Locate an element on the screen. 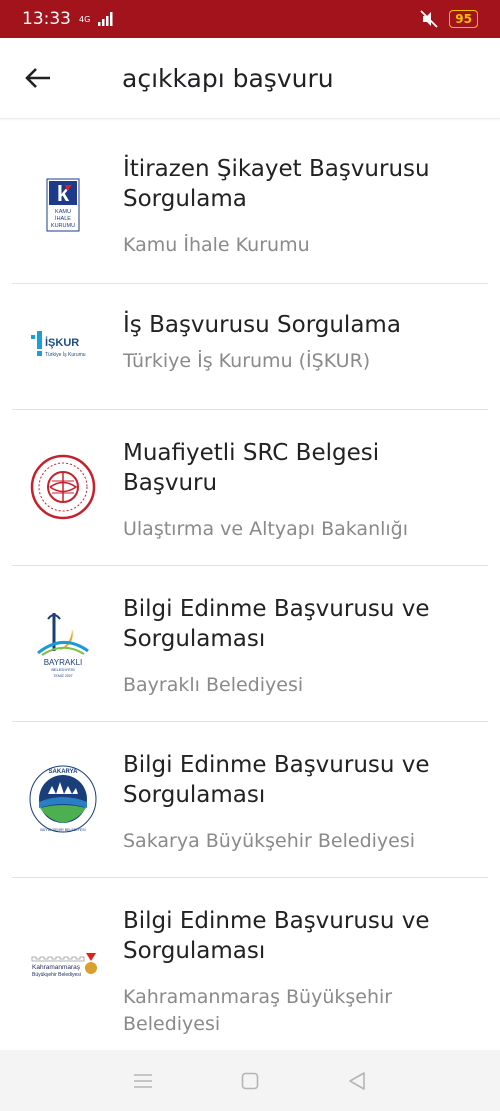 This screenshot has height=1111, width=500. list-item-subtitle: Kamu İhale Kurumu is located at coordinates (216, 245).